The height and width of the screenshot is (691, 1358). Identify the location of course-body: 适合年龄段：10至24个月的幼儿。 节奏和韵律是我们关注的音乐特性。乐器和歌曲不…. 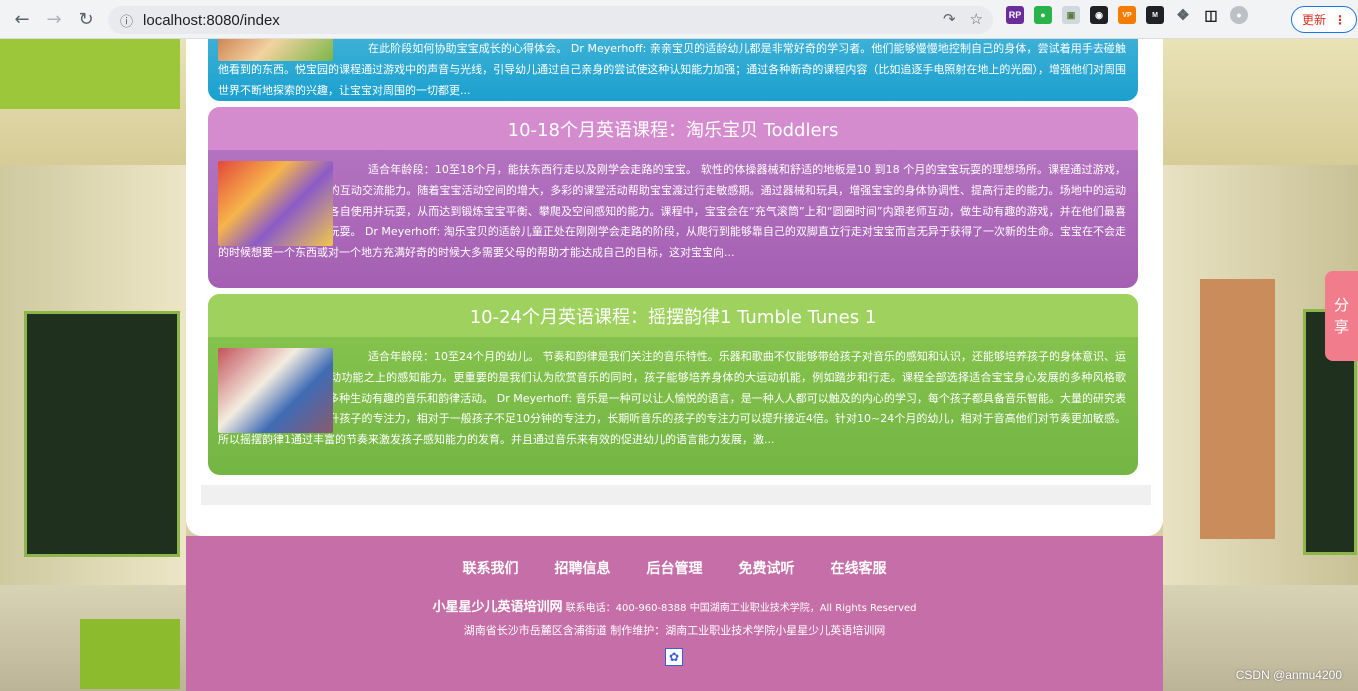
(673, 398).